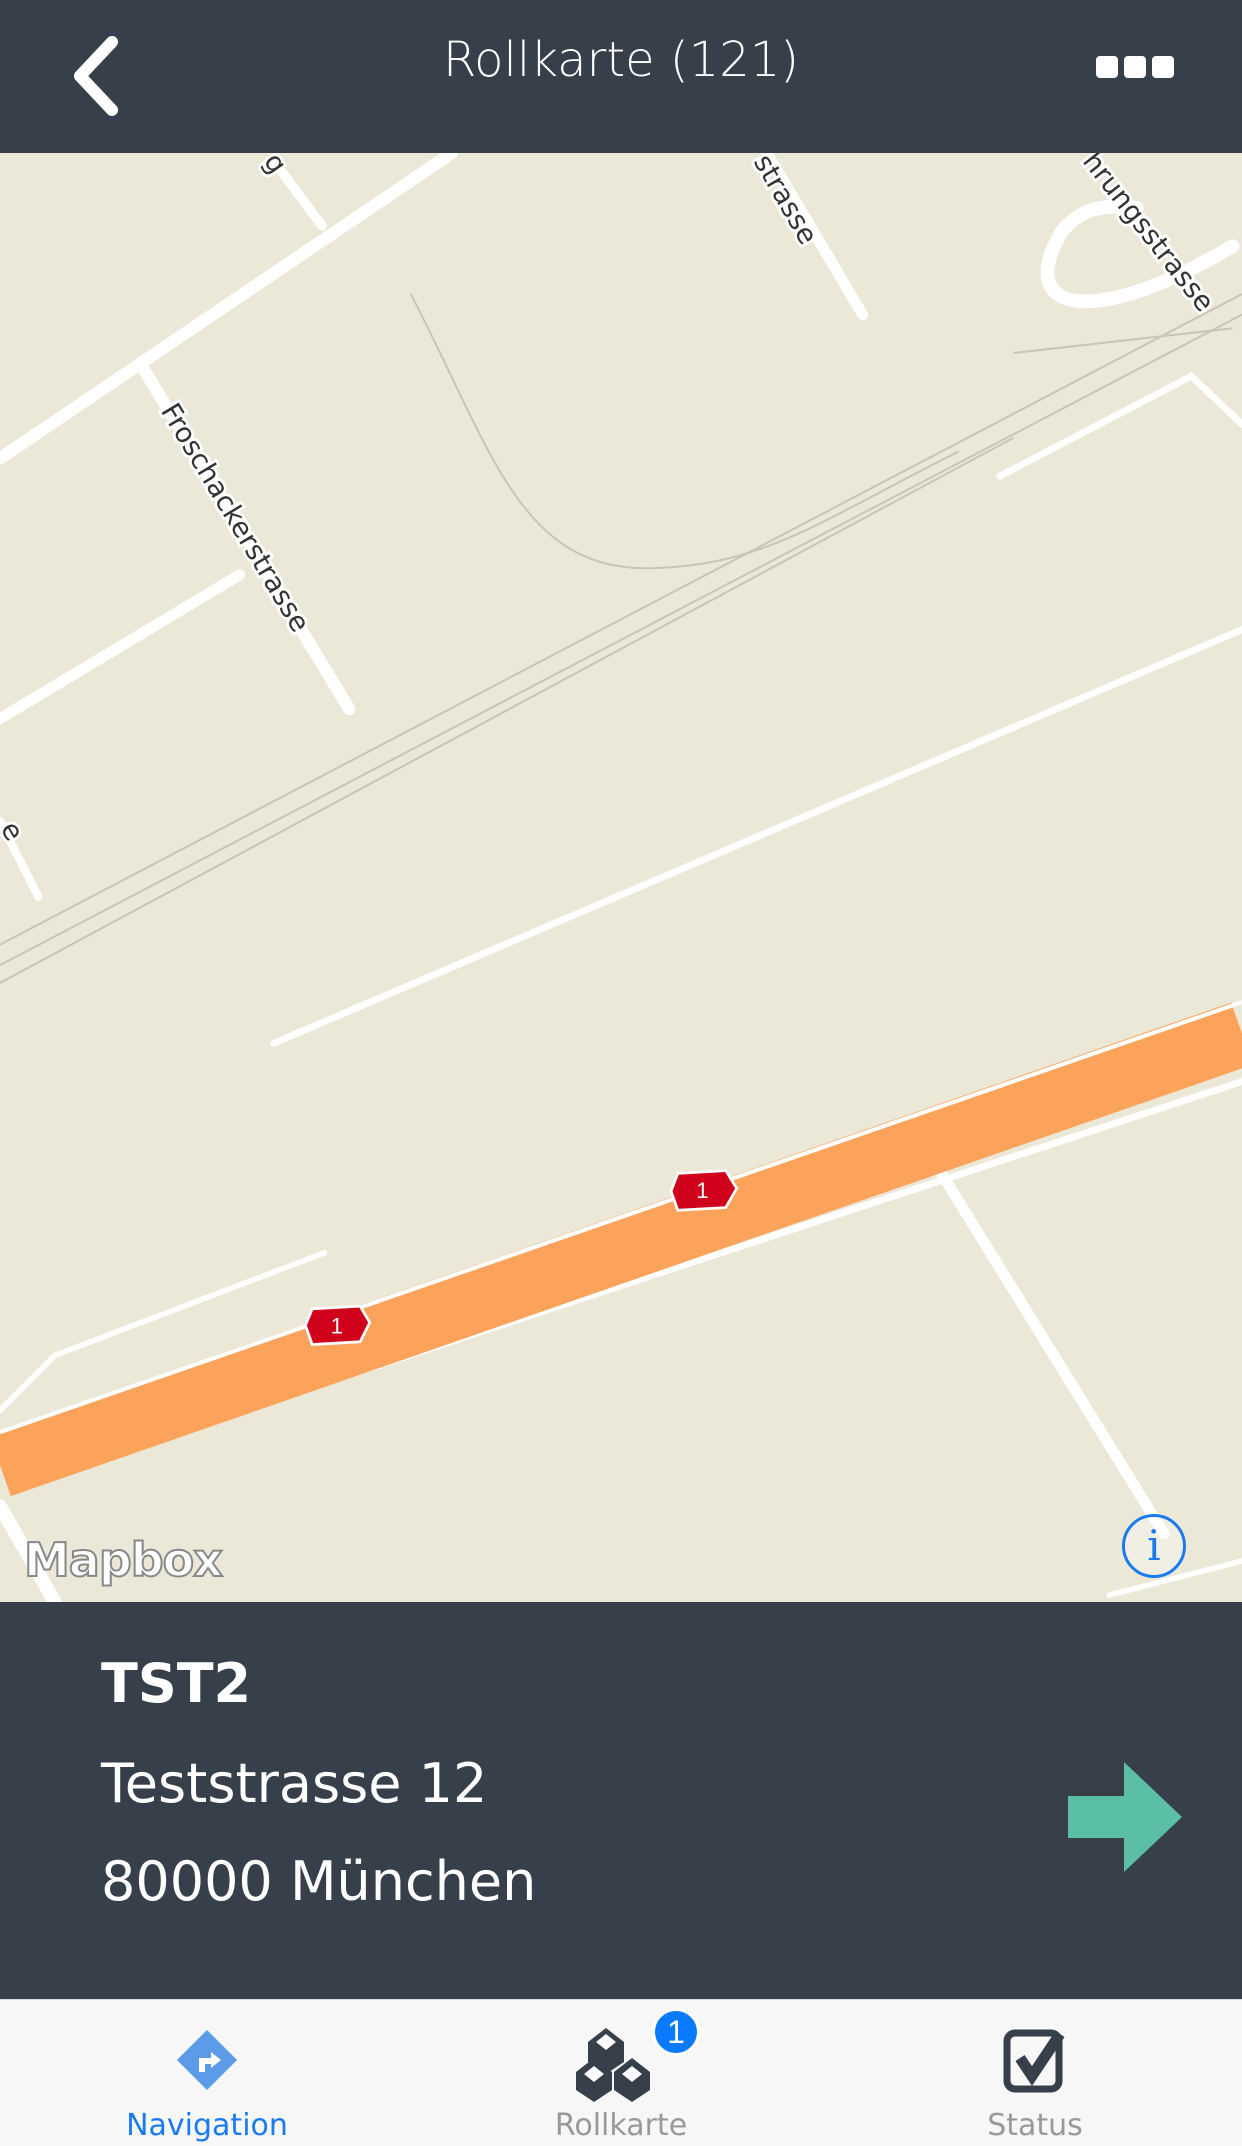 Image resolution: width=1242 pixels, height=2146 pixels. What do you see at coordinates (207, 2060) in the screenshot?
I see `navigation-diamond-icon` at bounding box center [207, 2060].